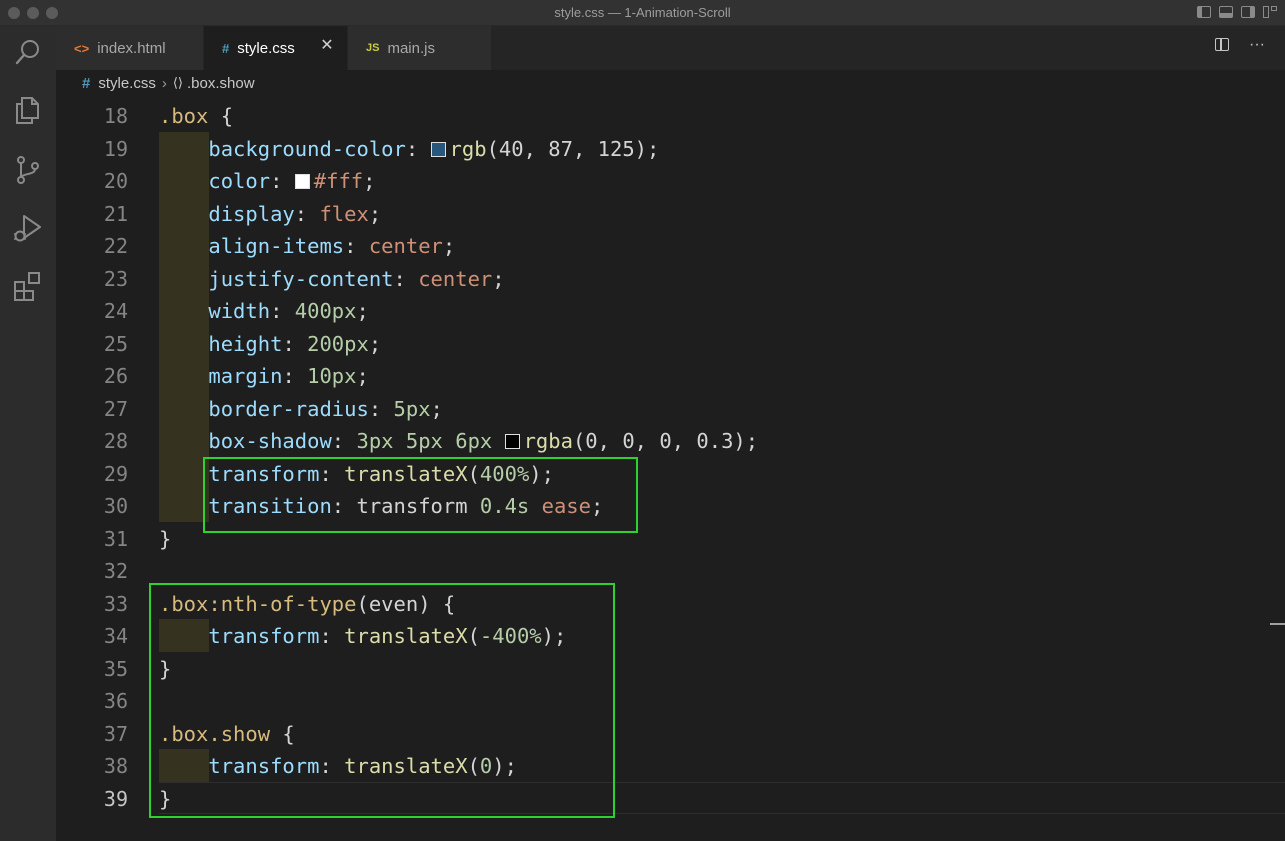 This screenshot has height=841, width=1285. Describe the element at coordinates (295, 343) in the screenshot. I see `code-line: height: 200px;` at that location.